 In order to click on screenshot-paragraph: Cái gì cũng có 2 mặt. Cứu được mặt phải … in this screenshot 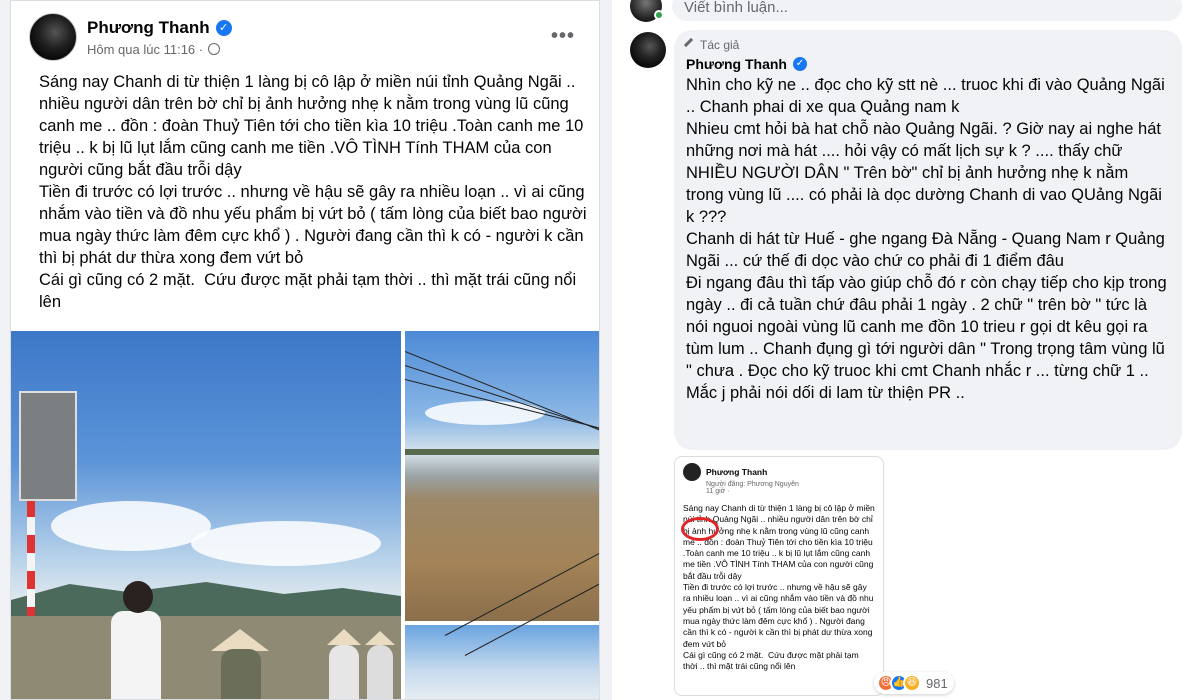, I will do `click(772, 660)`.